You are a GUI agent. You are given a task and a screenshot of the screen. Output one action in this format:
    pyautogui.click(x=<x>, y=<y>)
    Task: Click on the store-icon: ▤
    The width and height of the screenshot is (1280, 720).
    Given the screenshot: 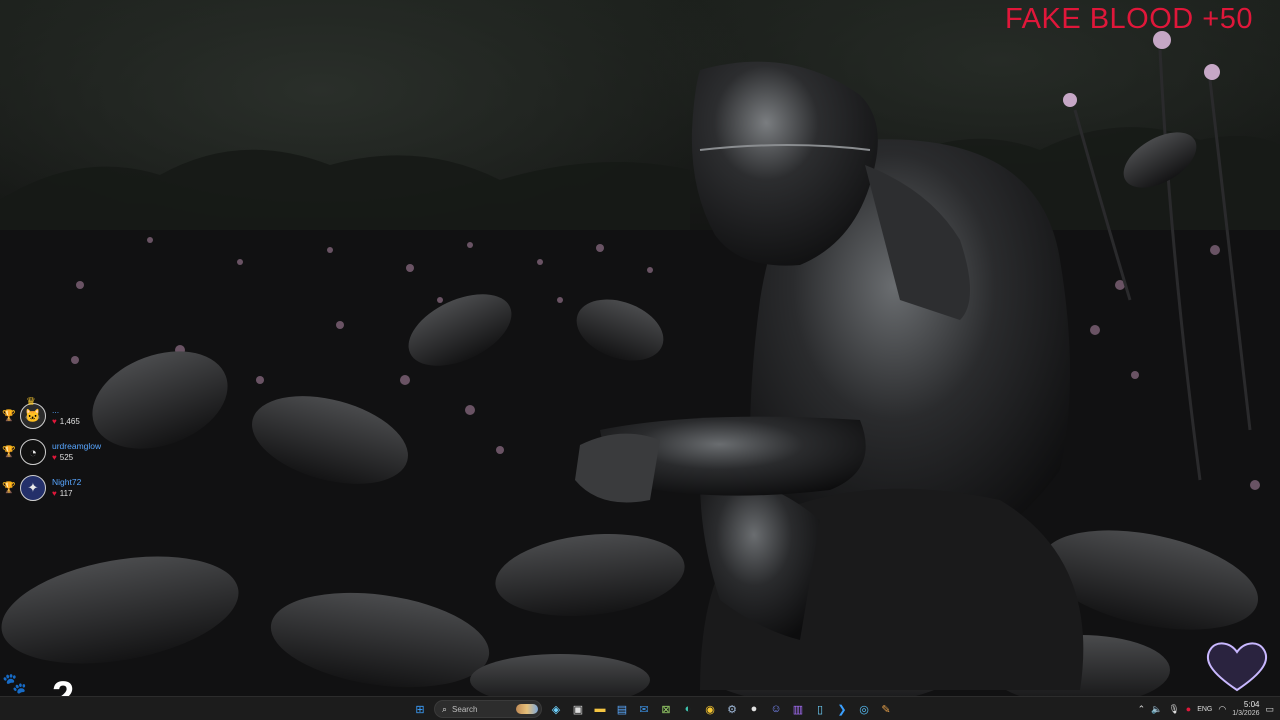 What is the action you would take?
    pyautogui.click(x=622, y=709)
    